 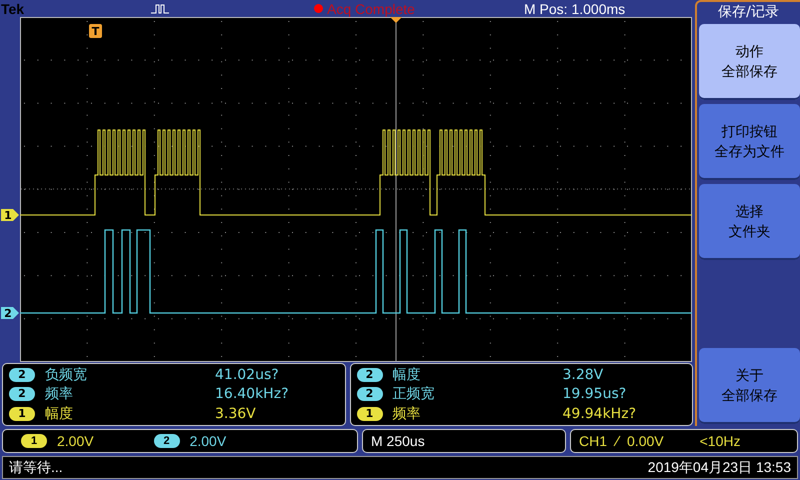 What do you see at coordinates (235, 414) in the screenshot?
I see `measurement-value: 3.36V` at bounding box center [235, 414].